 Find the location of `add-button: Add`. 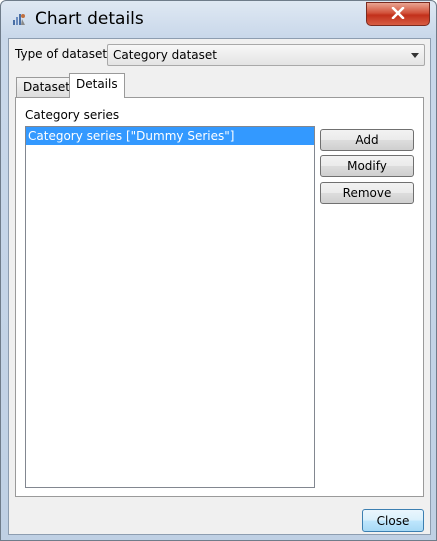

add-button: Add is located at coordinates (367, 140).